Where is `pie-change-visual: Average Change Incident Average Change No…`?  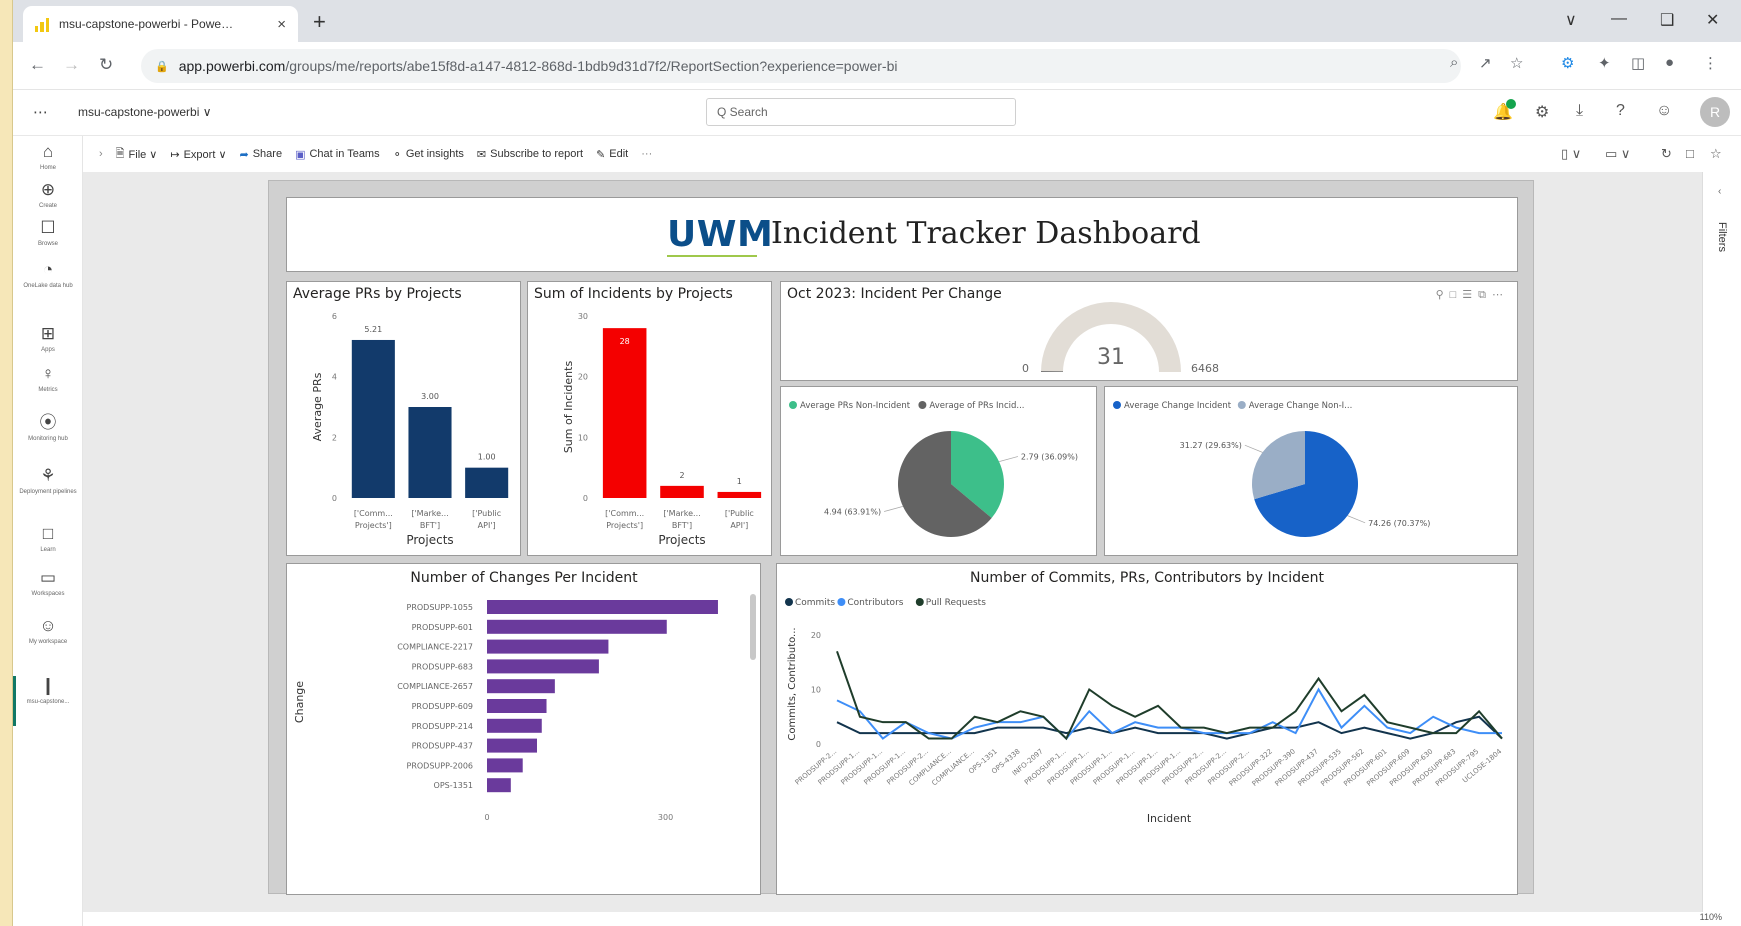
pie-change-visual: Average Change Incident Average Change No… is located at coordinates (1311, 471).